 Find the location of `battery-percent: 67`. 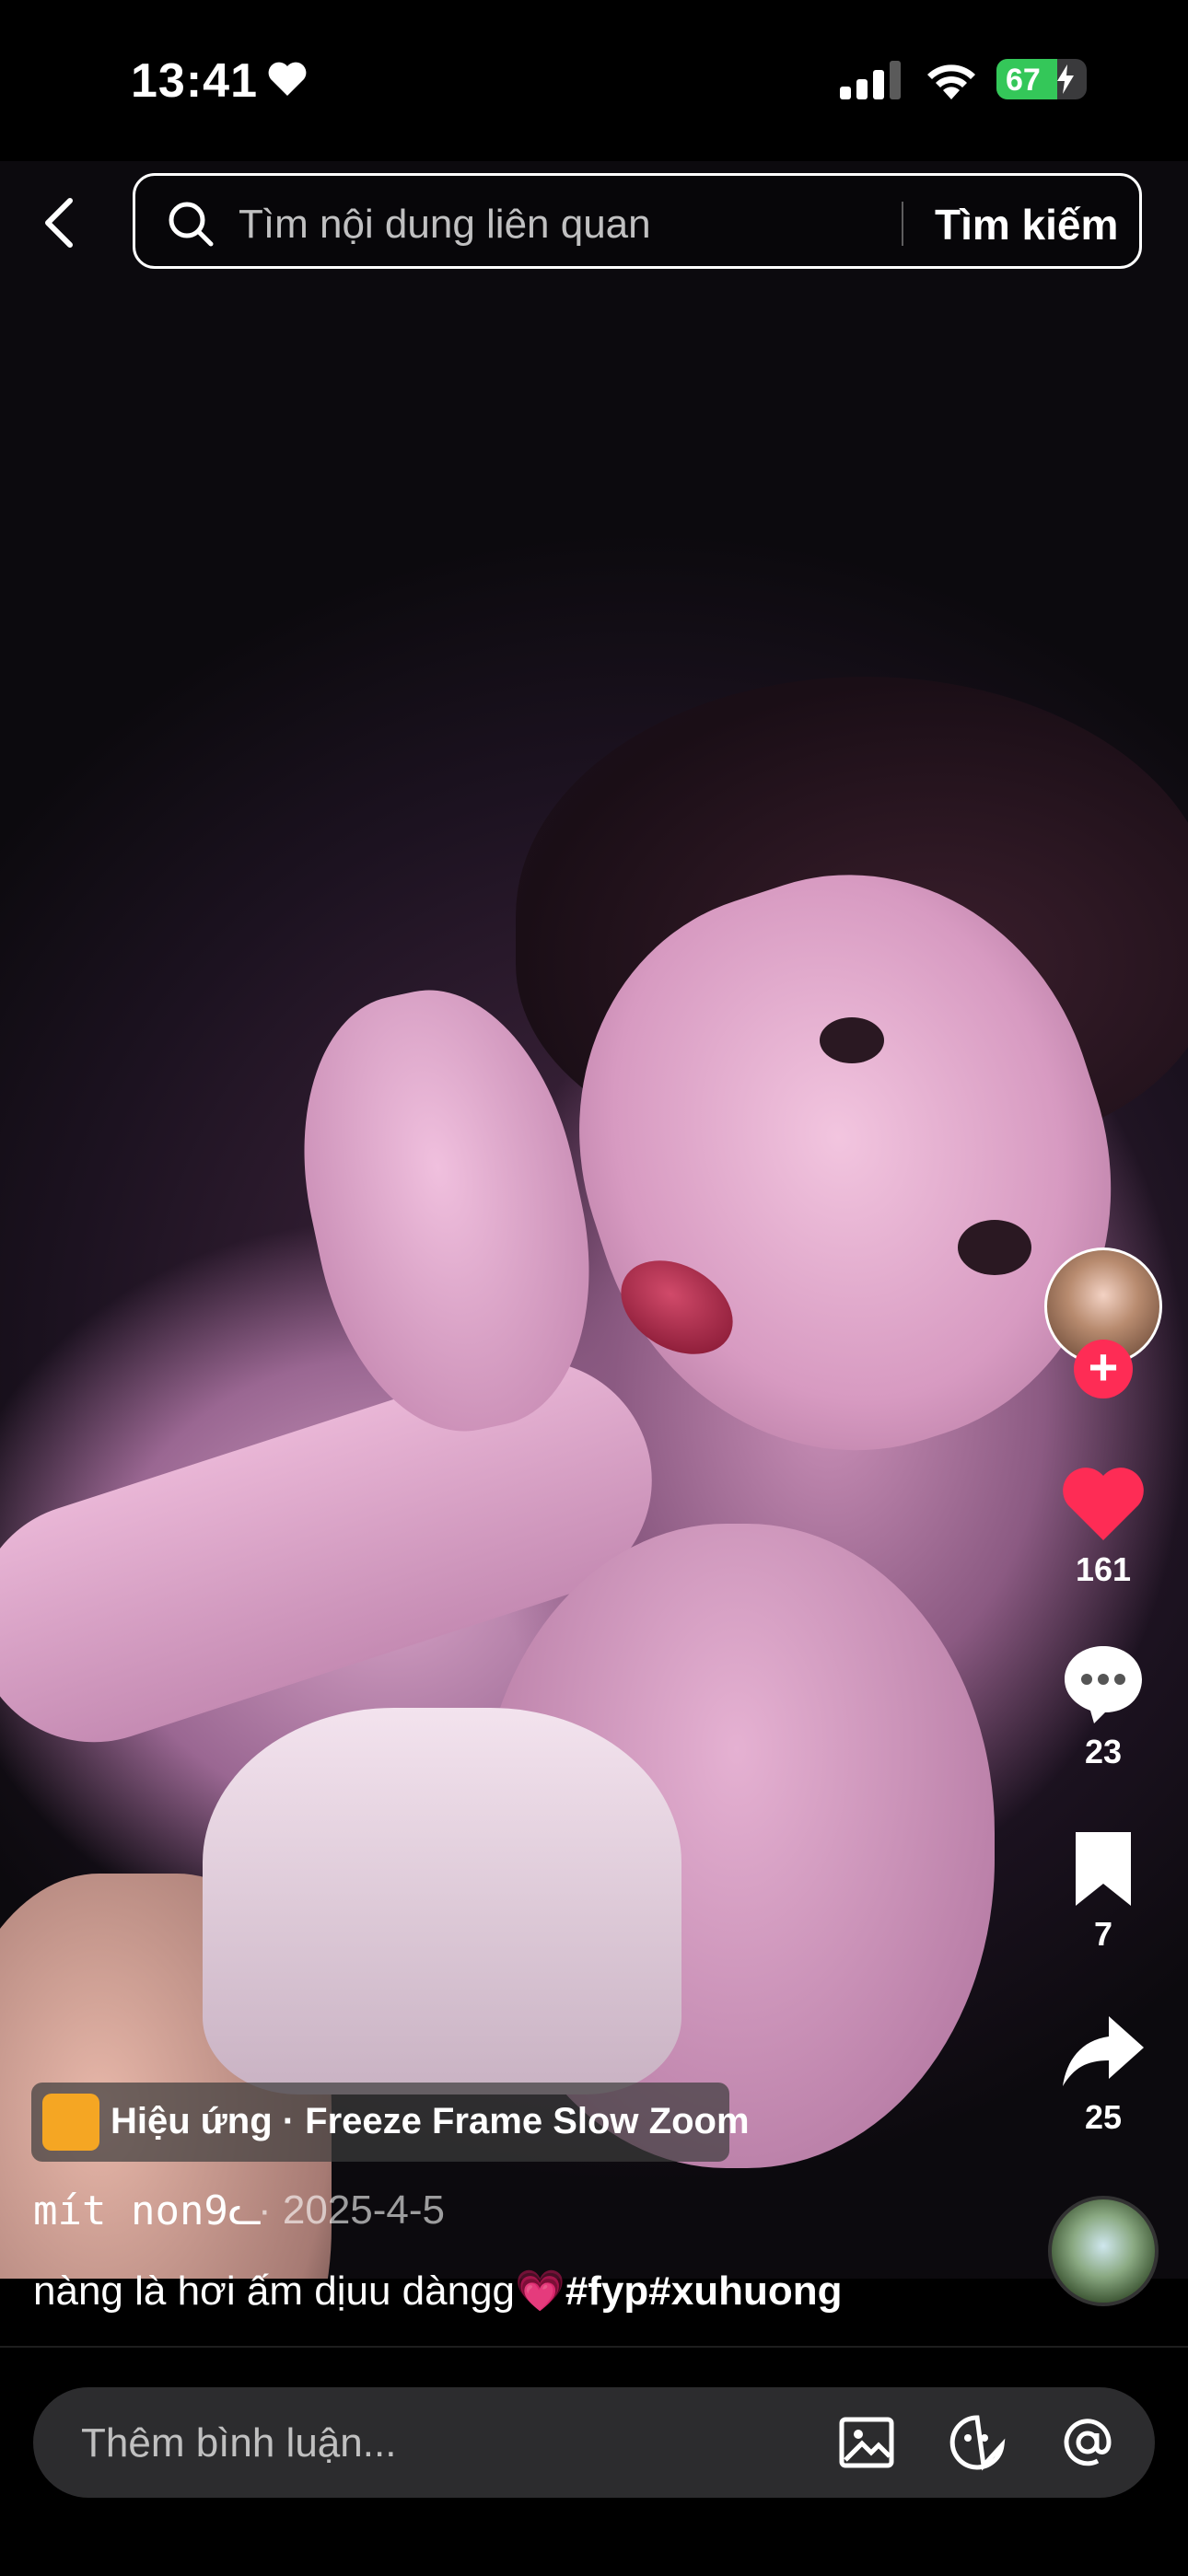

battery-percent: 67 is located at coordinates (1023, 80).